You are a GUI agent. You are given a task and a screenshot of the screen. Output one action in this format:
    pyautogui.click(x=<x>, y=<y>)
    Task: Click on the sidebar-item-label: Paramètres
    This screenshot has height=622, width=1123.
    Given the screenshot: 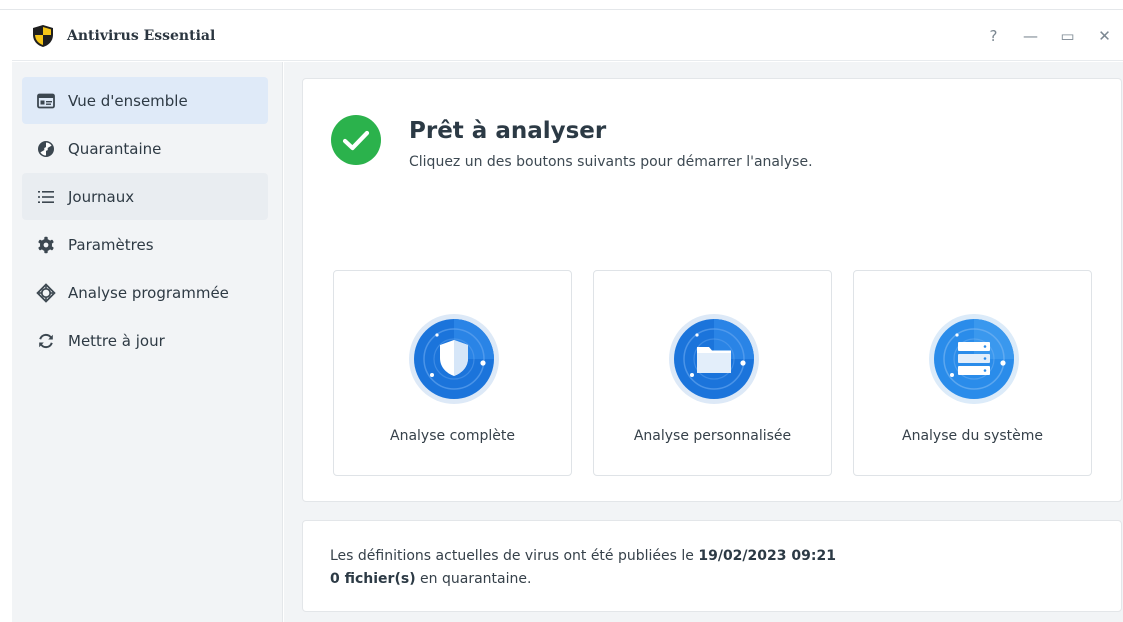 What is the action you would take?
    pyautogui.click(x=111, y=244)
    